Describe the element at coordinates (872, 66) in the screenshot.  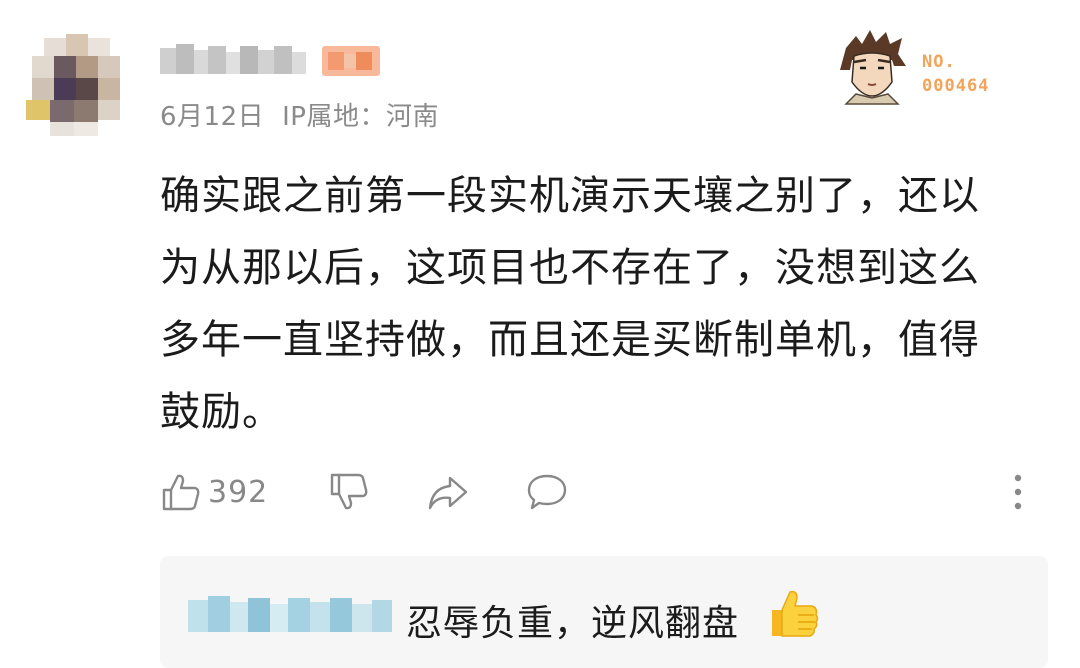
I see `character-medal-icon` at that location.